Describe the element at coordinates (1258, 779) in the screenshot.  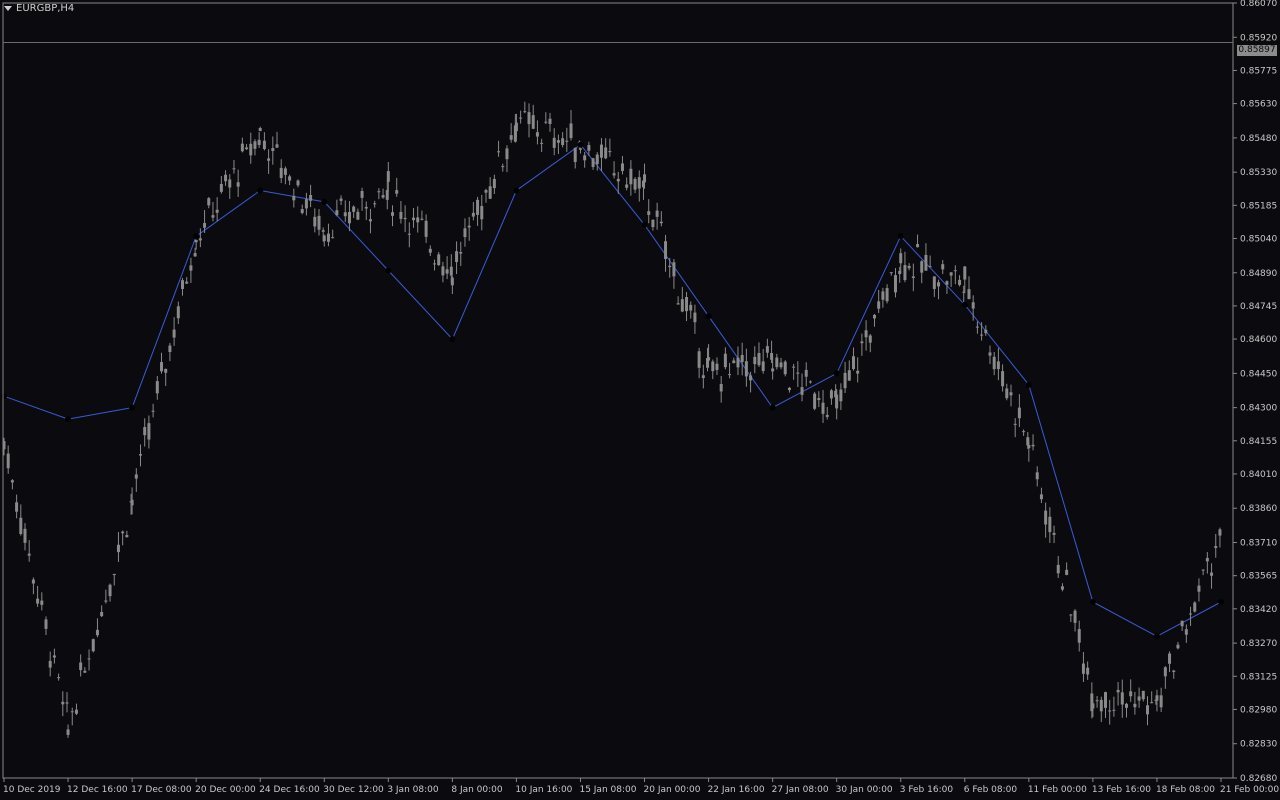
I see `y-tick-label: 0.82680` at that location.